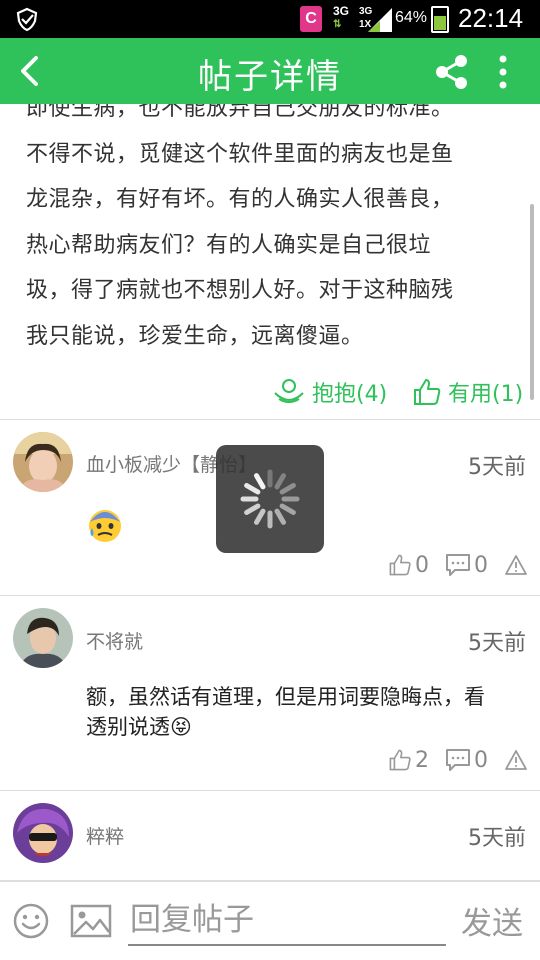  I want to click on comment-item: 粹粹 5天前, so click(270, 836).